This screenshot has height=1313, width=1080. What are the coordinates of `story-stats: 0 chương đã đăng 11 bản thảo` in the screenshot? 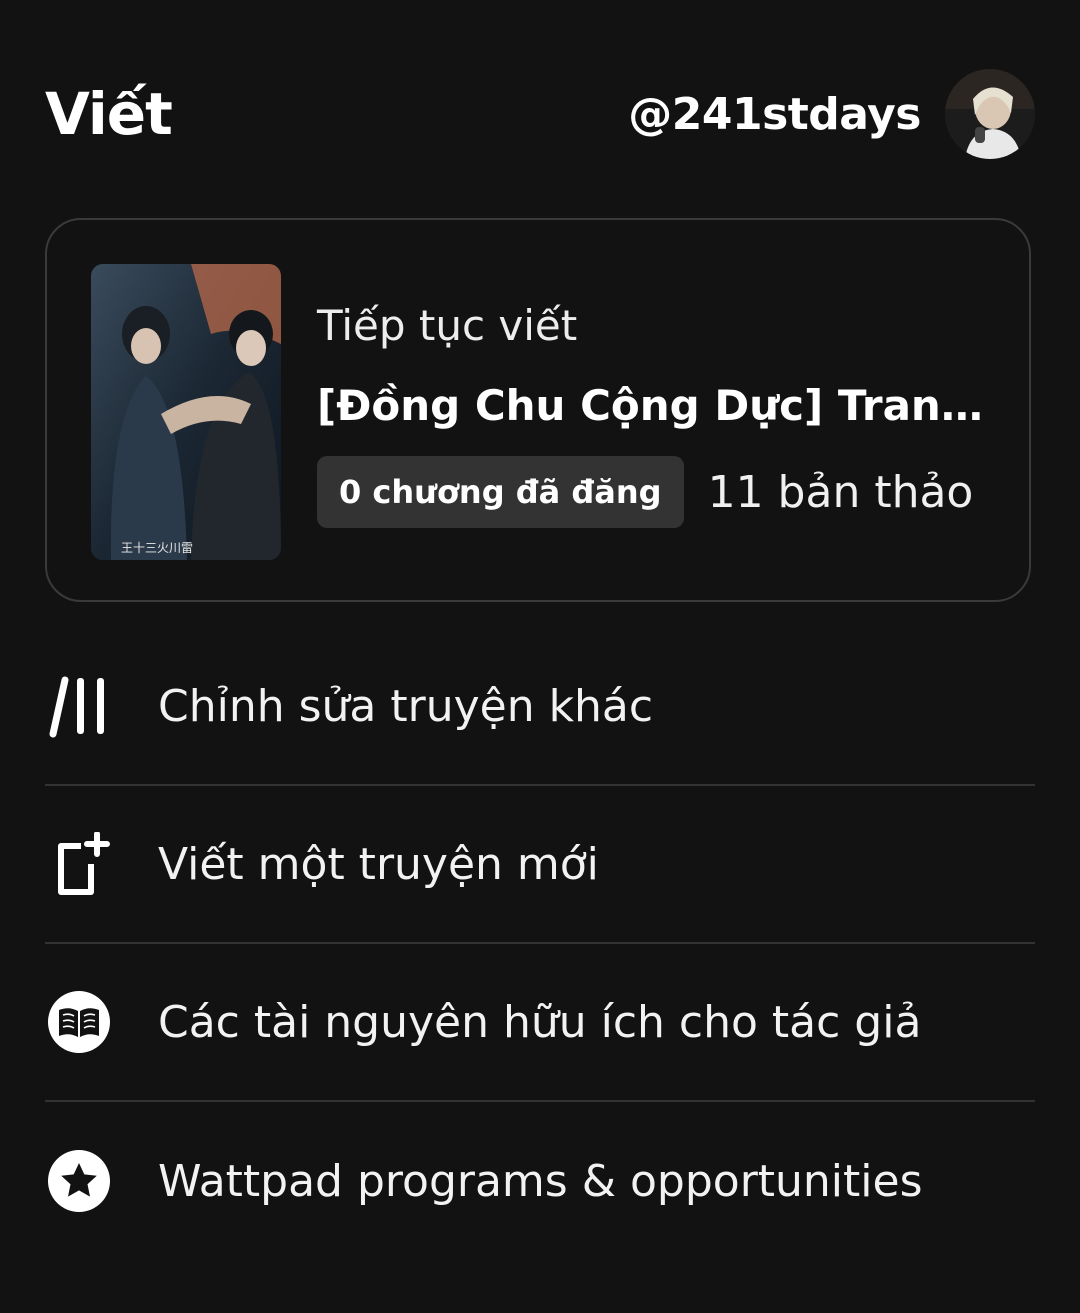 It's located at (653, 492).